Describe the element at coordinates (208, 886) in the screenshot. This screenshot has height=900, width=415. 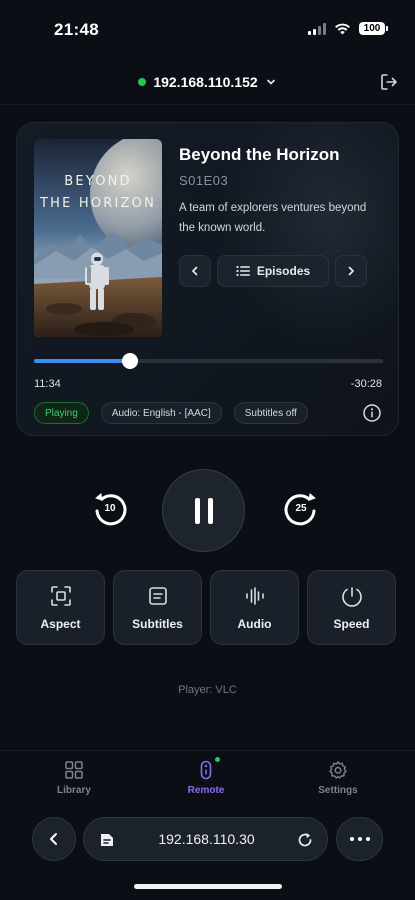
I see `home-indicator` at that location.